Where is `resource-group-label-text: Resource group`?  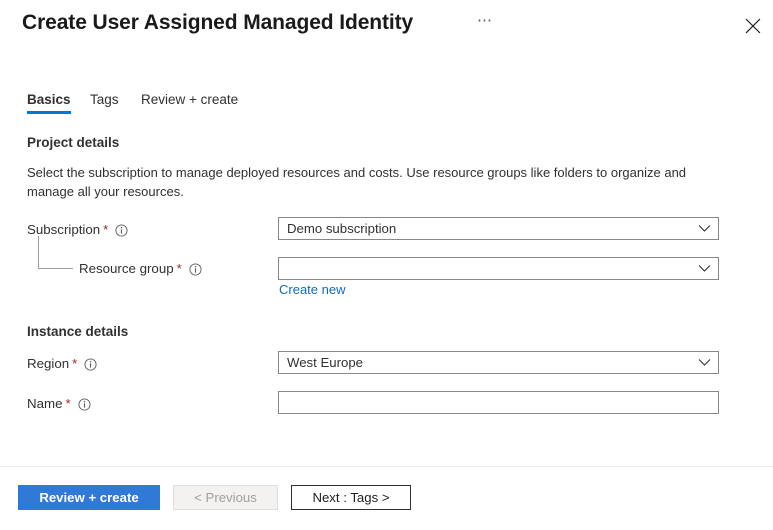
resource-group-label-text: Resource group is located at coordinates (126, 268).